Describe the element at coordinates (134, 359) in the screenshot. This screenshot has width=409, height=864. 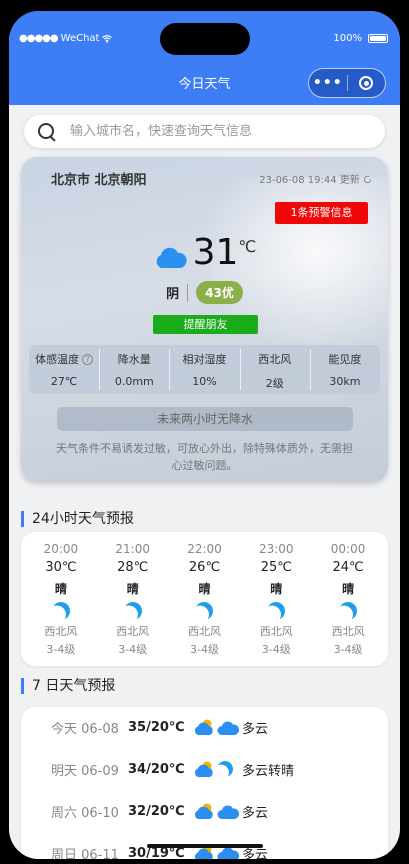
I see `stat-label: 降水量` at that location.